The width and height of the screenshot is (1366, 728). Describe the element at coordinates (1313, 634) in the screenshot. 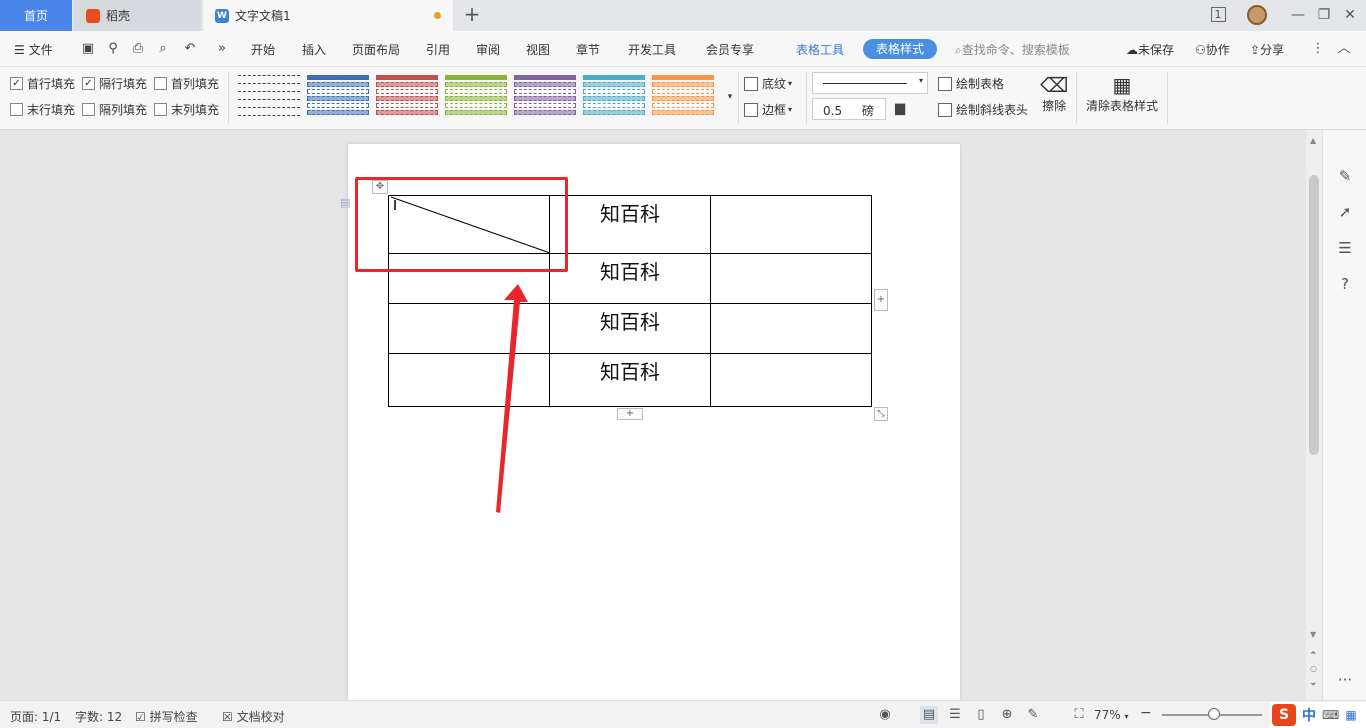

I see `scroll-down-icon: ▼` at that location.